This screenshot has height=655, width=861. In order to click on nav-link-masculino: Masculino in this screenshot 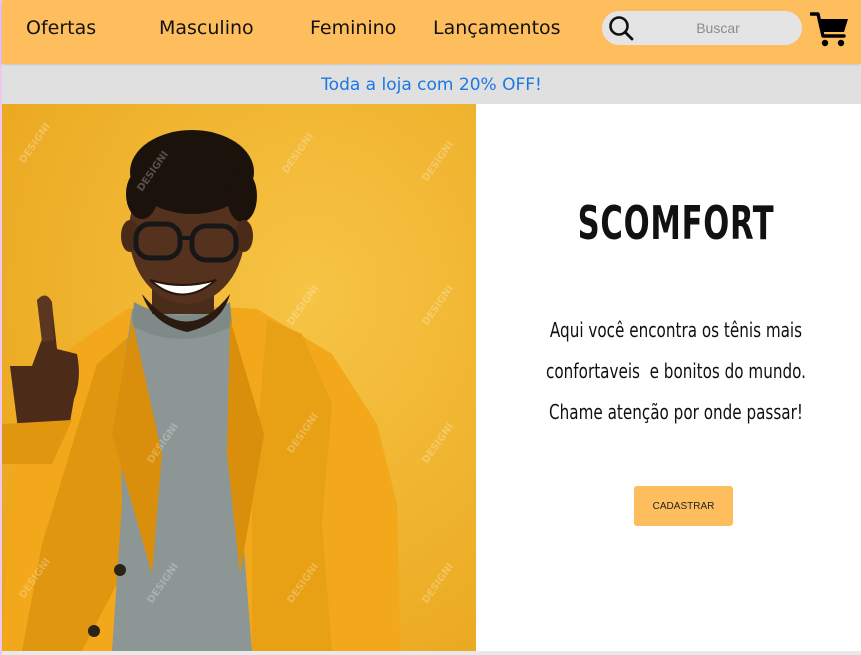, I will do `click(206, 28)`.